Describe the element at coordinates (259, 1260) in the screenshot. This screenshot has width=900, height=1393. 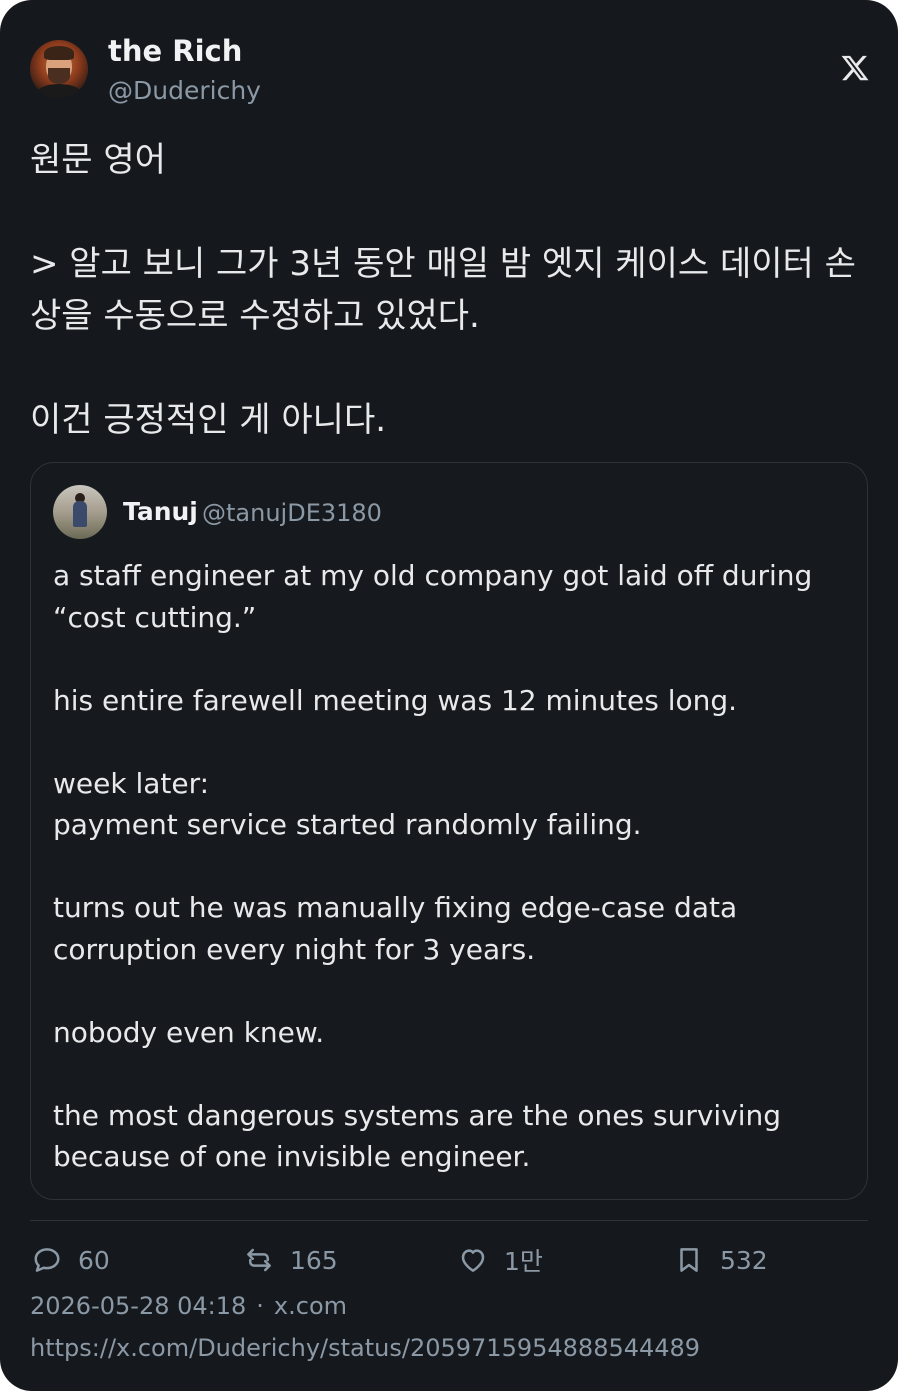
I see `repost-arrows-icon` at that location.